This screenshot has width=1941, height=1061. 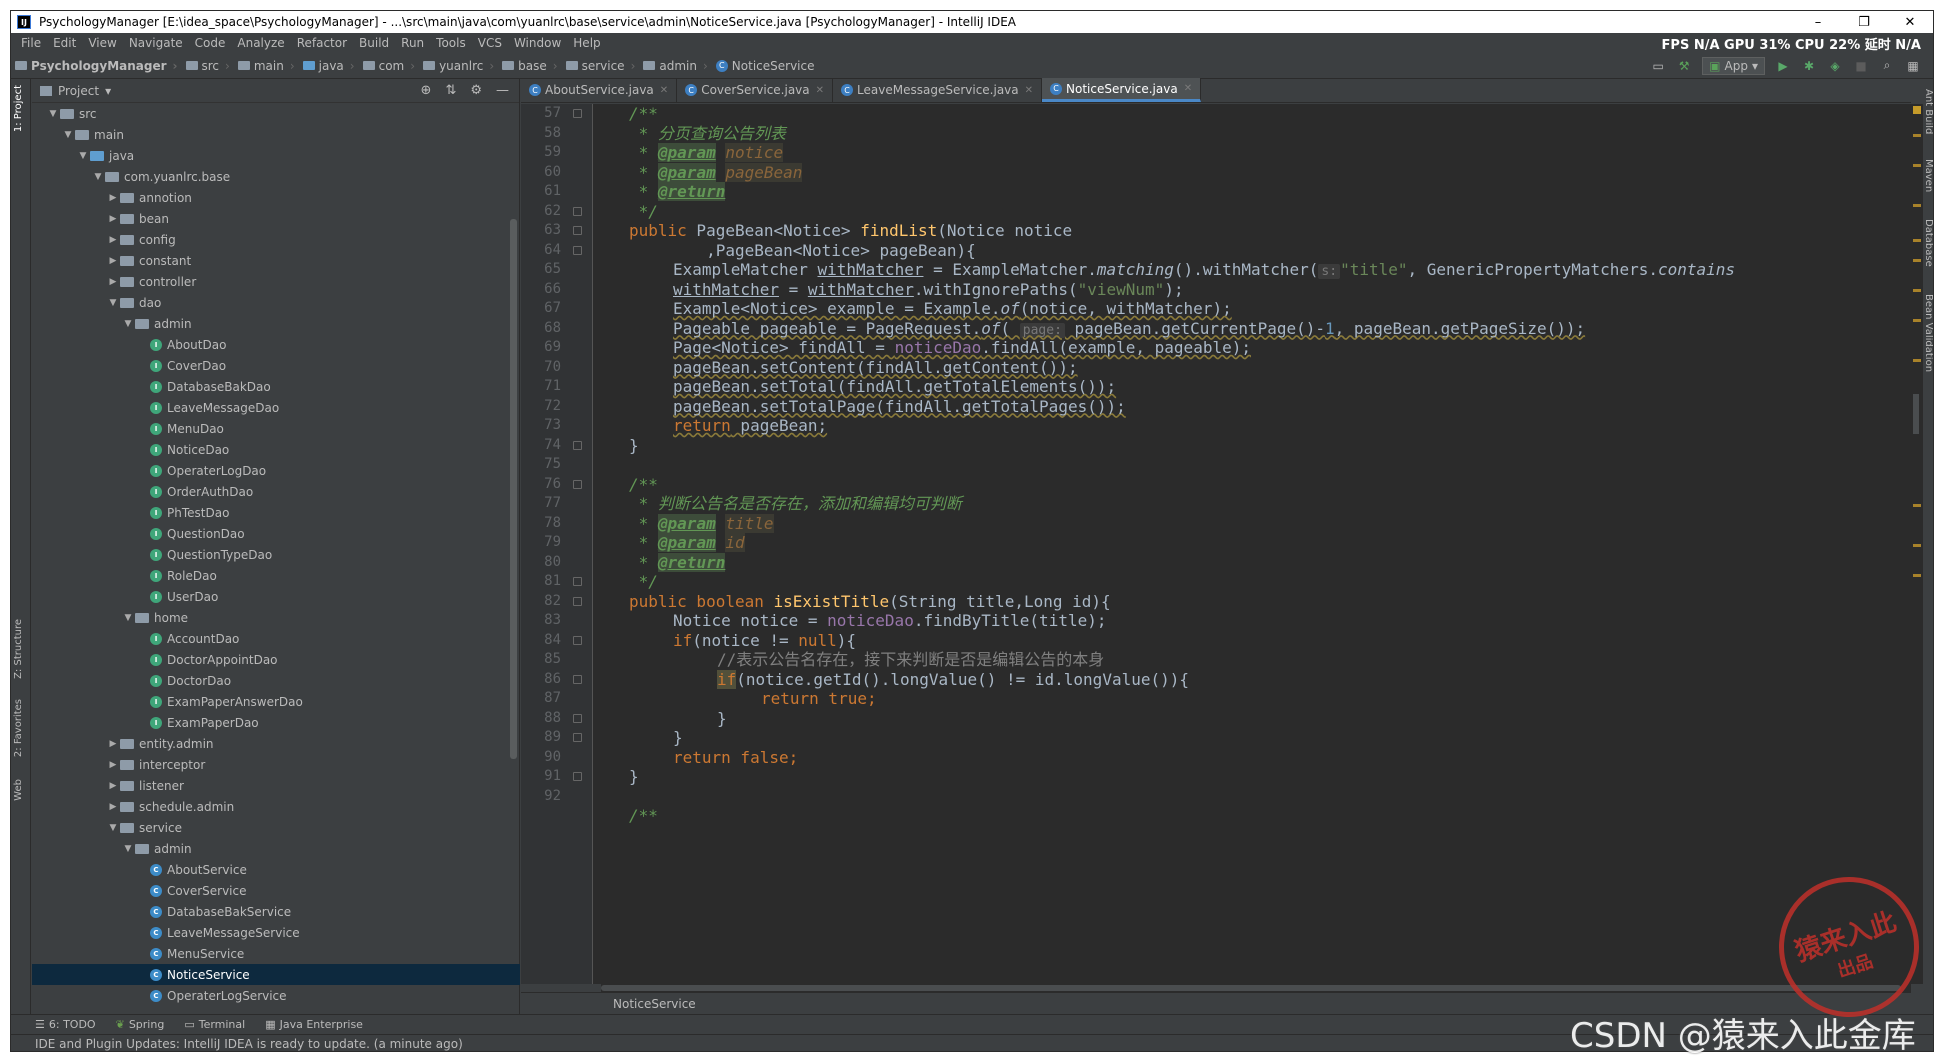 What do you see at coordinates (276, 932) in the screenshot?
I see `tree-item: C LeaveMessageService` at bounding box center [276, 932].